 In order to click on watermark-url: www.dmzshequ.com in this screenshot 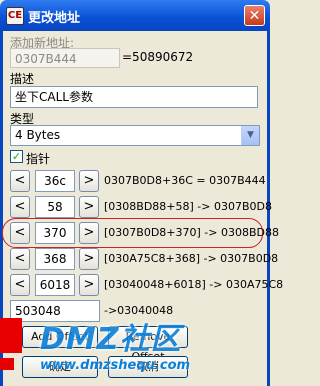, I will do `click(115, 365)`.